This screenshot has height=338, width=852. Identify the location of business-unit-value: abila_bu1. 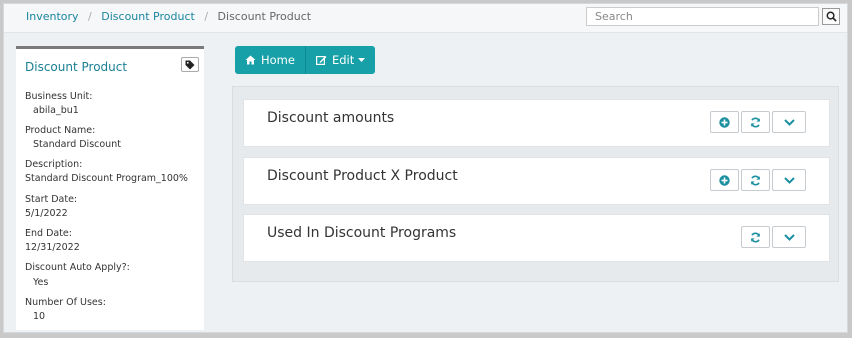
(56, 110).